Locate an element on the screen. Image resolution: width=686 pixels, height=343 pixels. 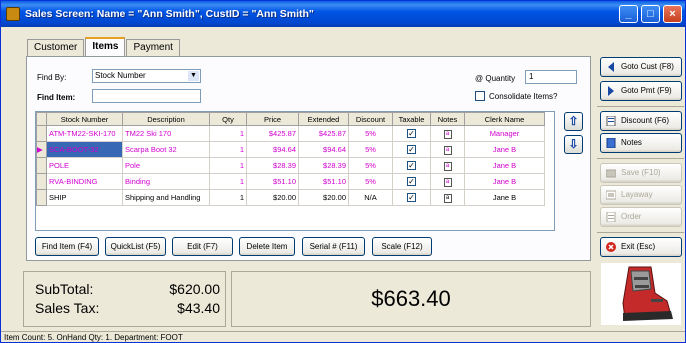
quicklist-button: QuickList (F5) is located at coordinates (135, 246).